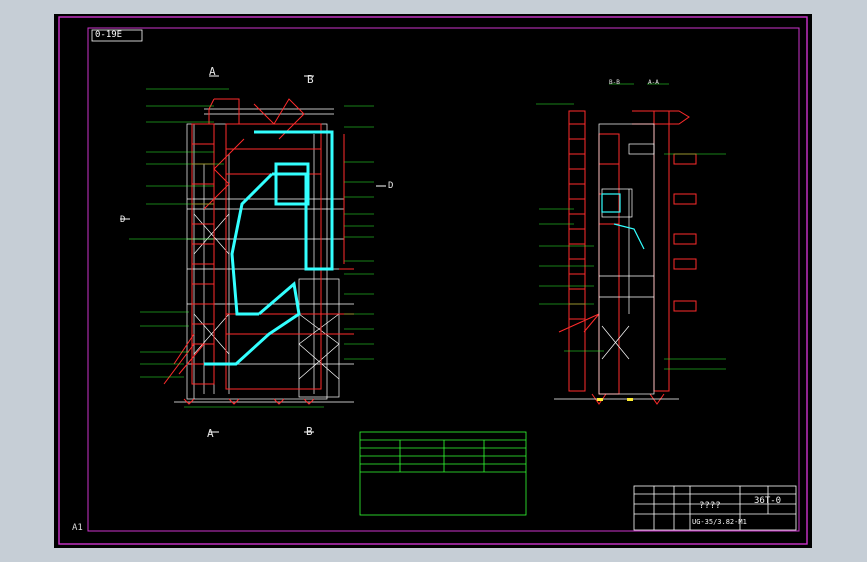 The image size is (867, 562). What do you see at coordinates (710, 506) in the screenshot?
I see `title-block-title: ????` at bounding box center [710, 506].